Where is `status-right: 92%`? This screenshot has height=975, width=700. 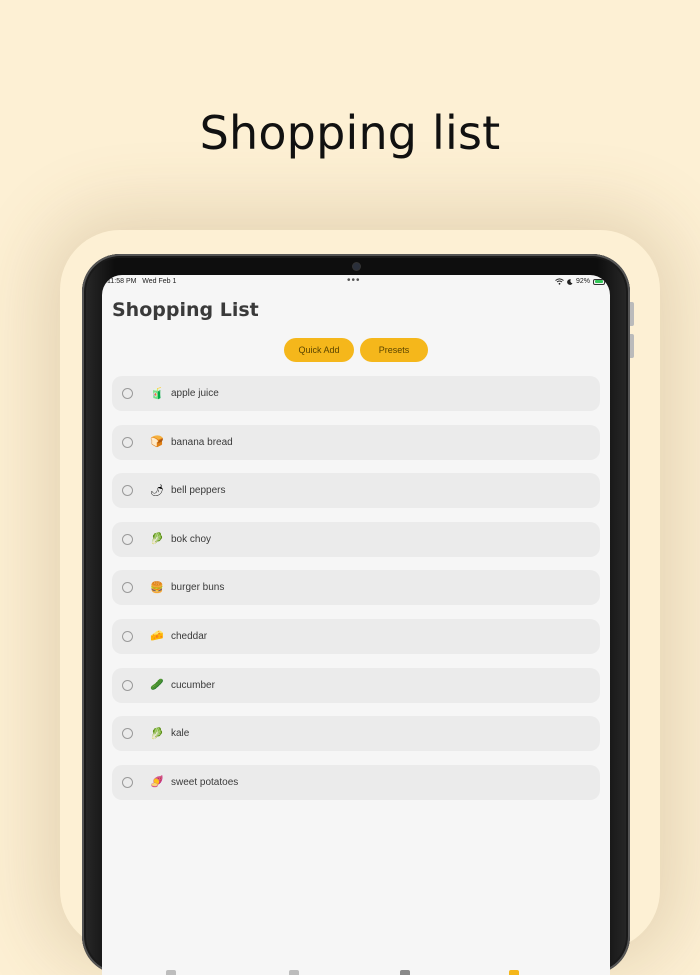
status-right: 92% is located at coordinates (580, 281).